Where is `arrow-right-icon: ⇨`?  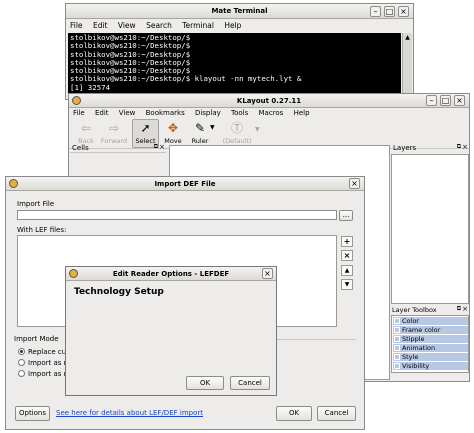 arrow-right-icon: ⇨ is located at coordinates (114, 128).